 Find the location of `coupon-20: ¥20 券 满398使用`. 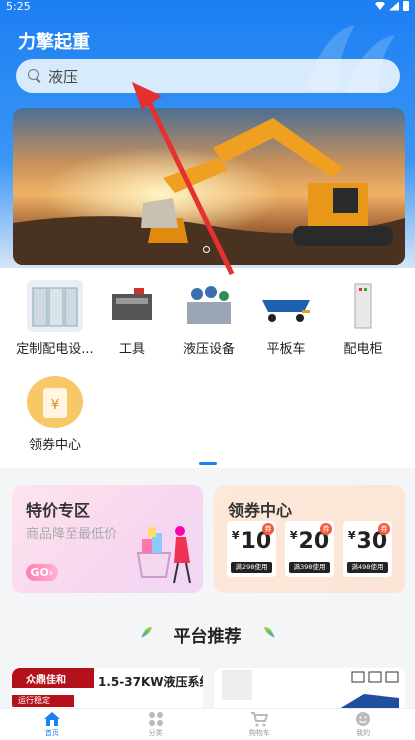

coupon-20: ¥20 券 满398使用 is located at coordinates (309, 549).